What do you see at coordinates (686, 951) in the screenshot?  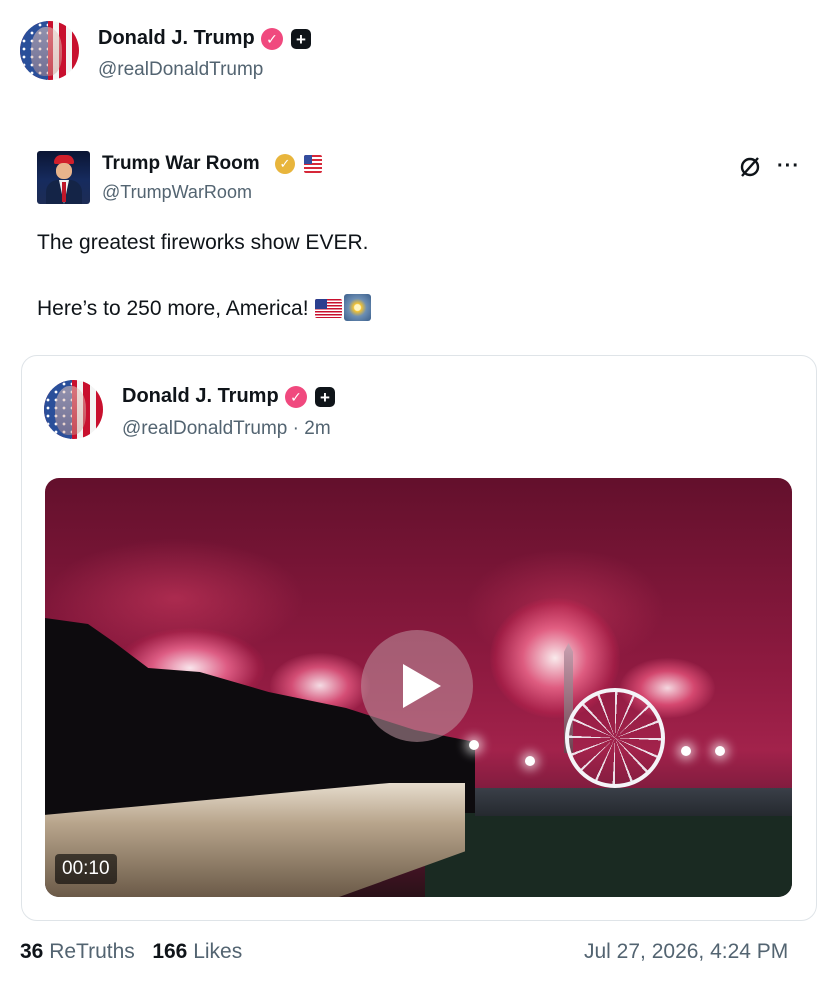 I see `post-timestamp: Jul 27, 2026, 4:24 PM` at bounding box center [686, 951].